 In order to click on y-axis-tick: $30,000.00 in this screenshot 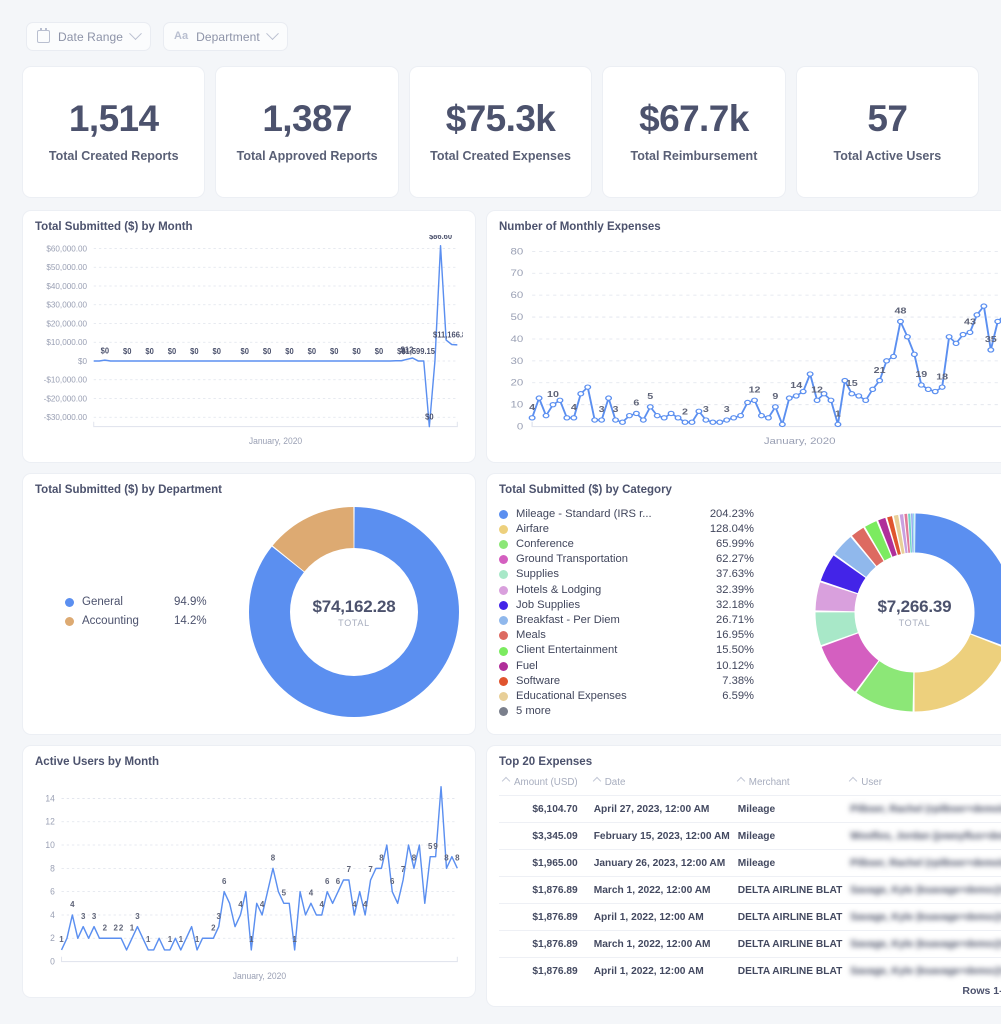, I will do `click(66, 305)`.